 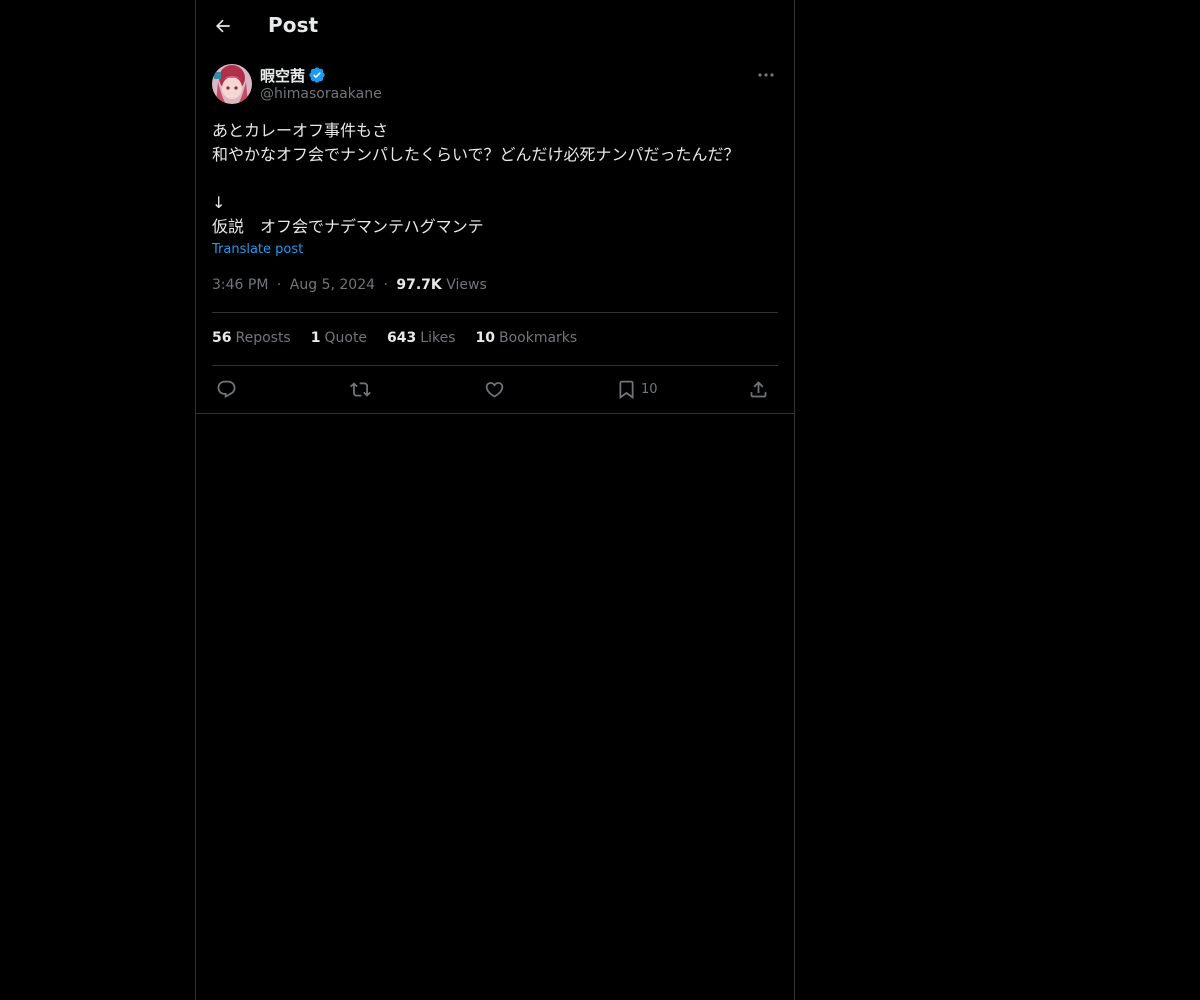 What do you see at coordinates (263, 338) in the screenshot?
I see `reposts-label: Reposts` at bounding box center [263, 338].